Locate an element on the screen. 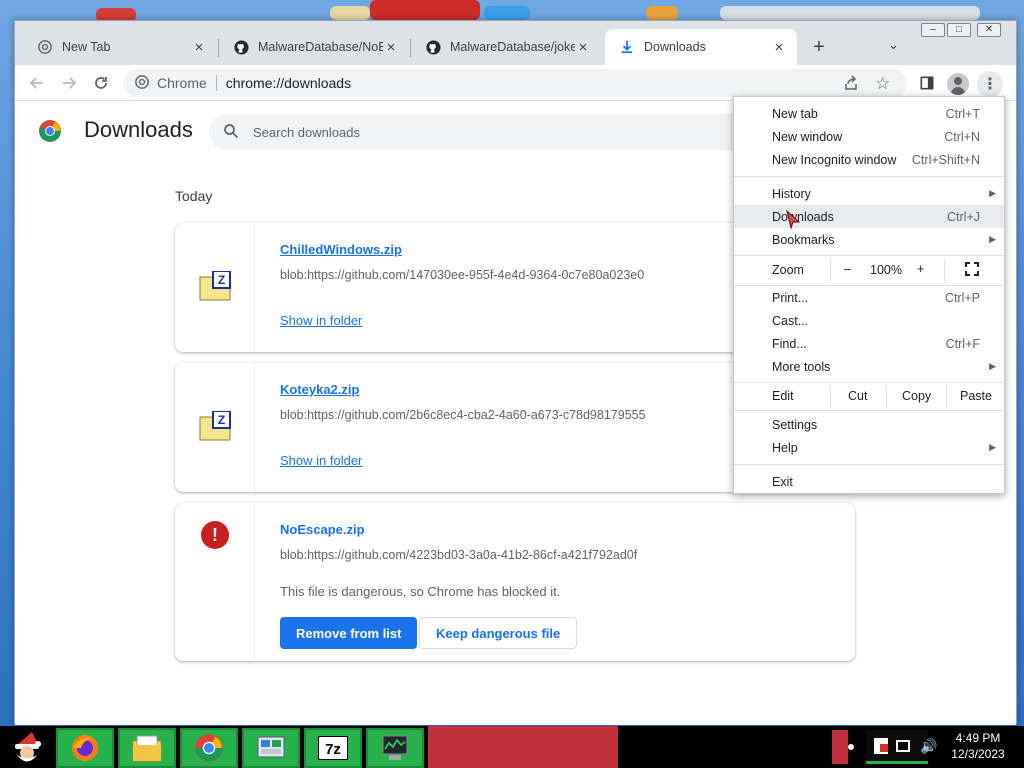 The width and height of the screenshot is (1024, 768). close-window-button: ✕ is located at coordinates (989, 30).